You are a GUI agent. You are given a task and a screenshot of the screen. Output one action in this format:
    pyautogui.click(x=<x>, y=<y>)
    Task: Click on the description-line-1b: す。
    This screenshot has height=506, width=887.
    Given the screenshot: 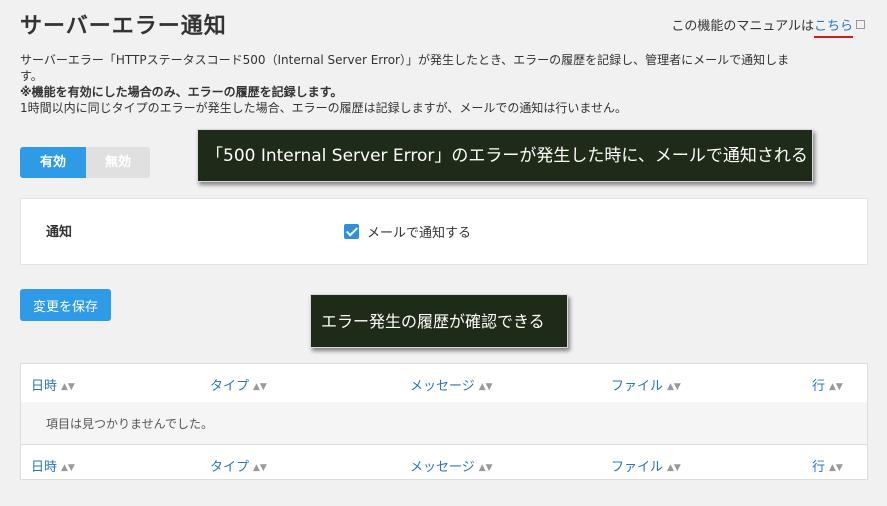 What is the action you would take?
    pyautogui.click(x=31, y=76)
    